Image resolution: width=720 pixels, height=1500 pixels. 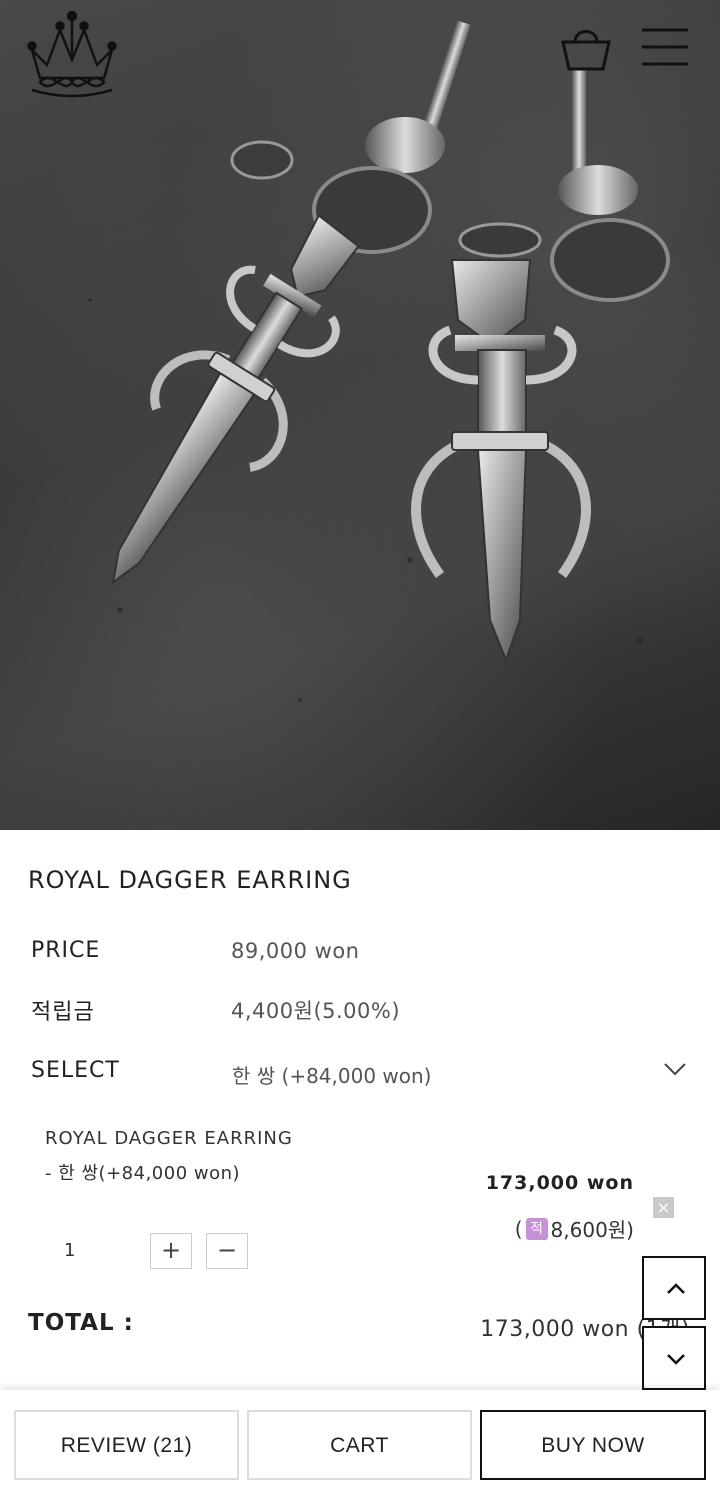 What do you see at coordinates (593, 1445) in the screenshot?
I see `buy-now-button: BUY NOW` at bounding box center [593, 1445].